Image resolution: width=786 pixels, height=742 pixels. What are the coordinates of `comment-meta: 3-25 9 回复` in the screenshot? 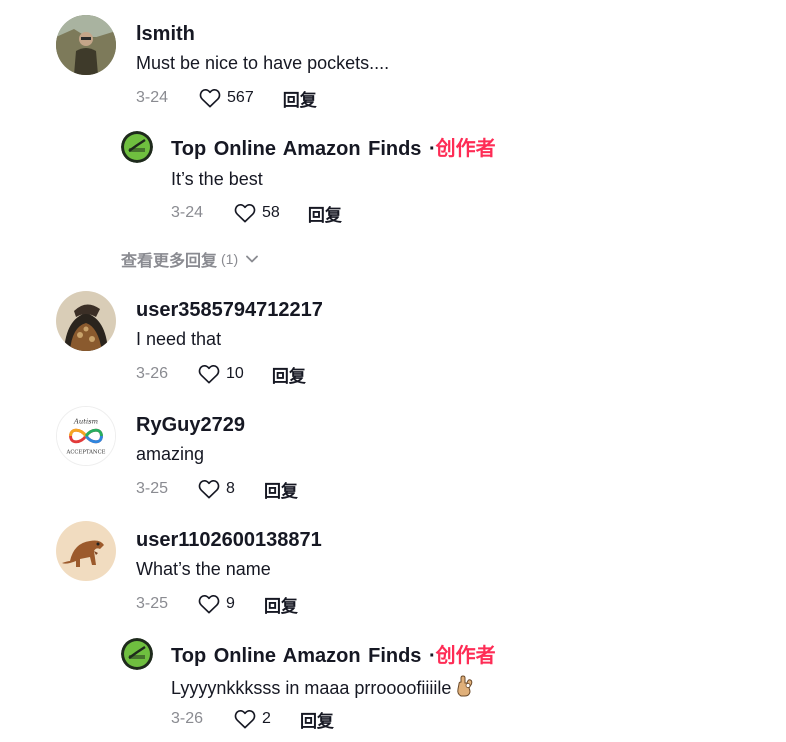 It's located at (217, 604).